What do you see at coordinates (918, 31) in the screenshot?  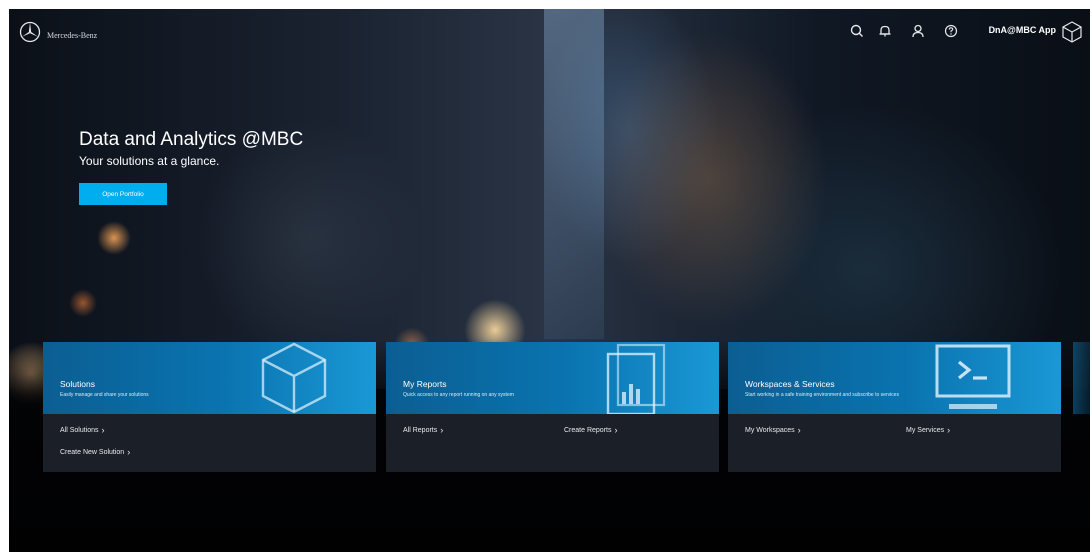 I see `user-icon` at bounding box center [918, 31].